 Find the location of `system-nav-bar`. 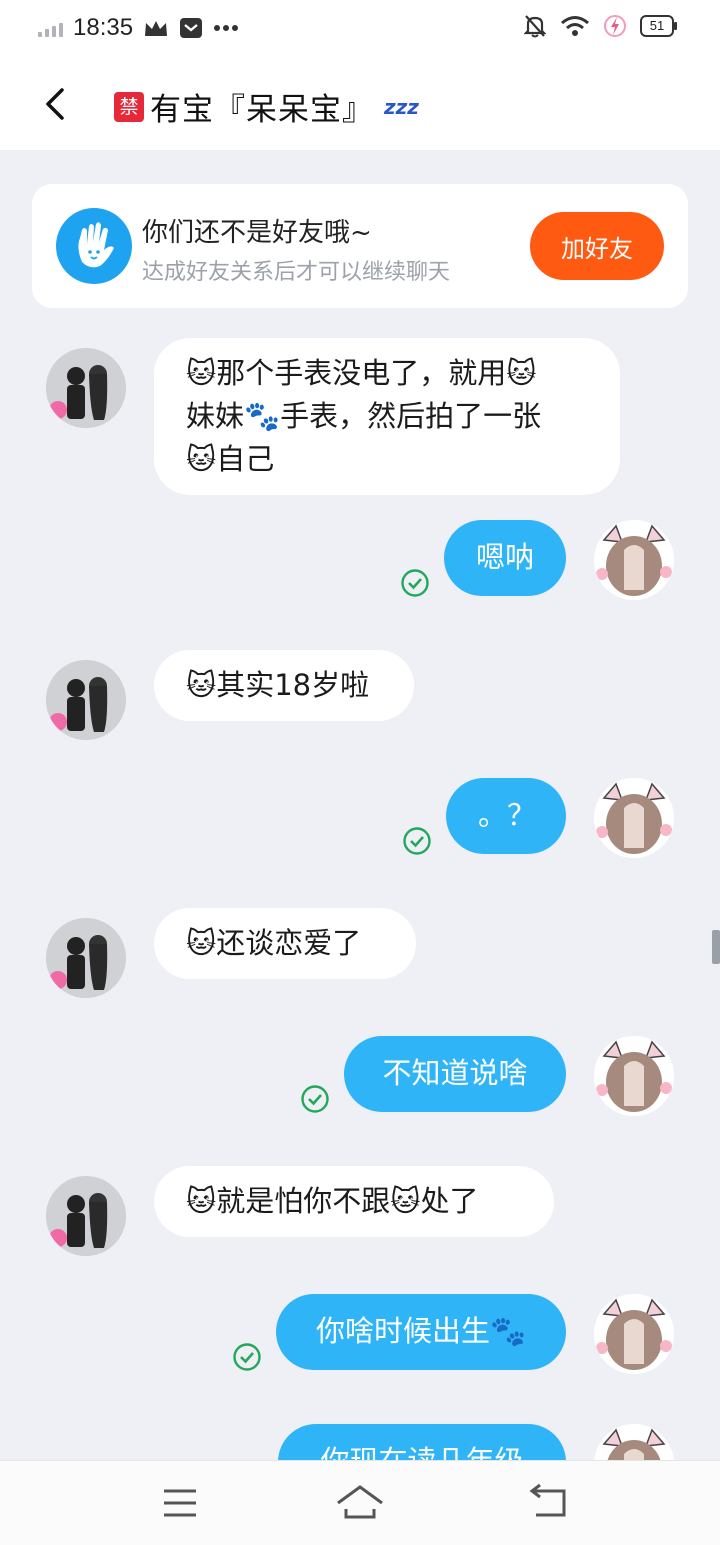

system-nav-bar is located at coordinates (360, 1502).